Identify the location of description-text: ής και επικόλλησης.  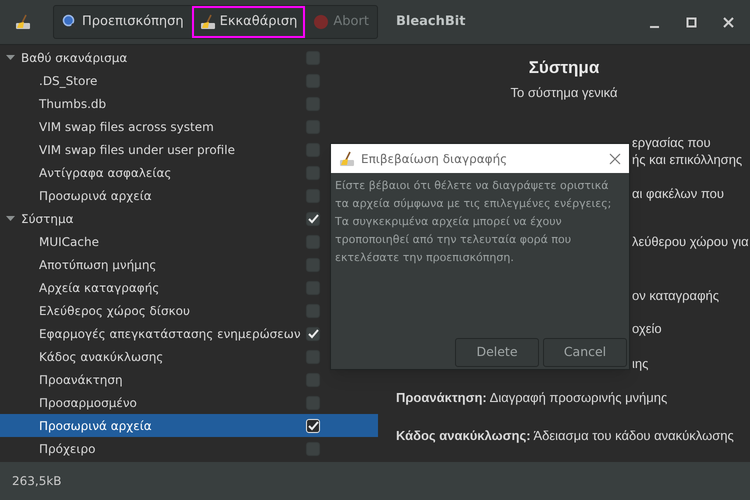
(687, 159).